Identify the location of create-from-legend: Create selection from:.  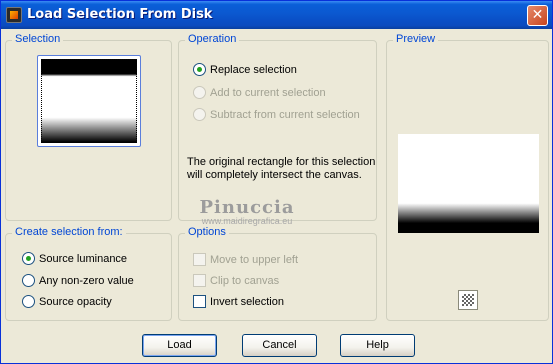
(69, 232).